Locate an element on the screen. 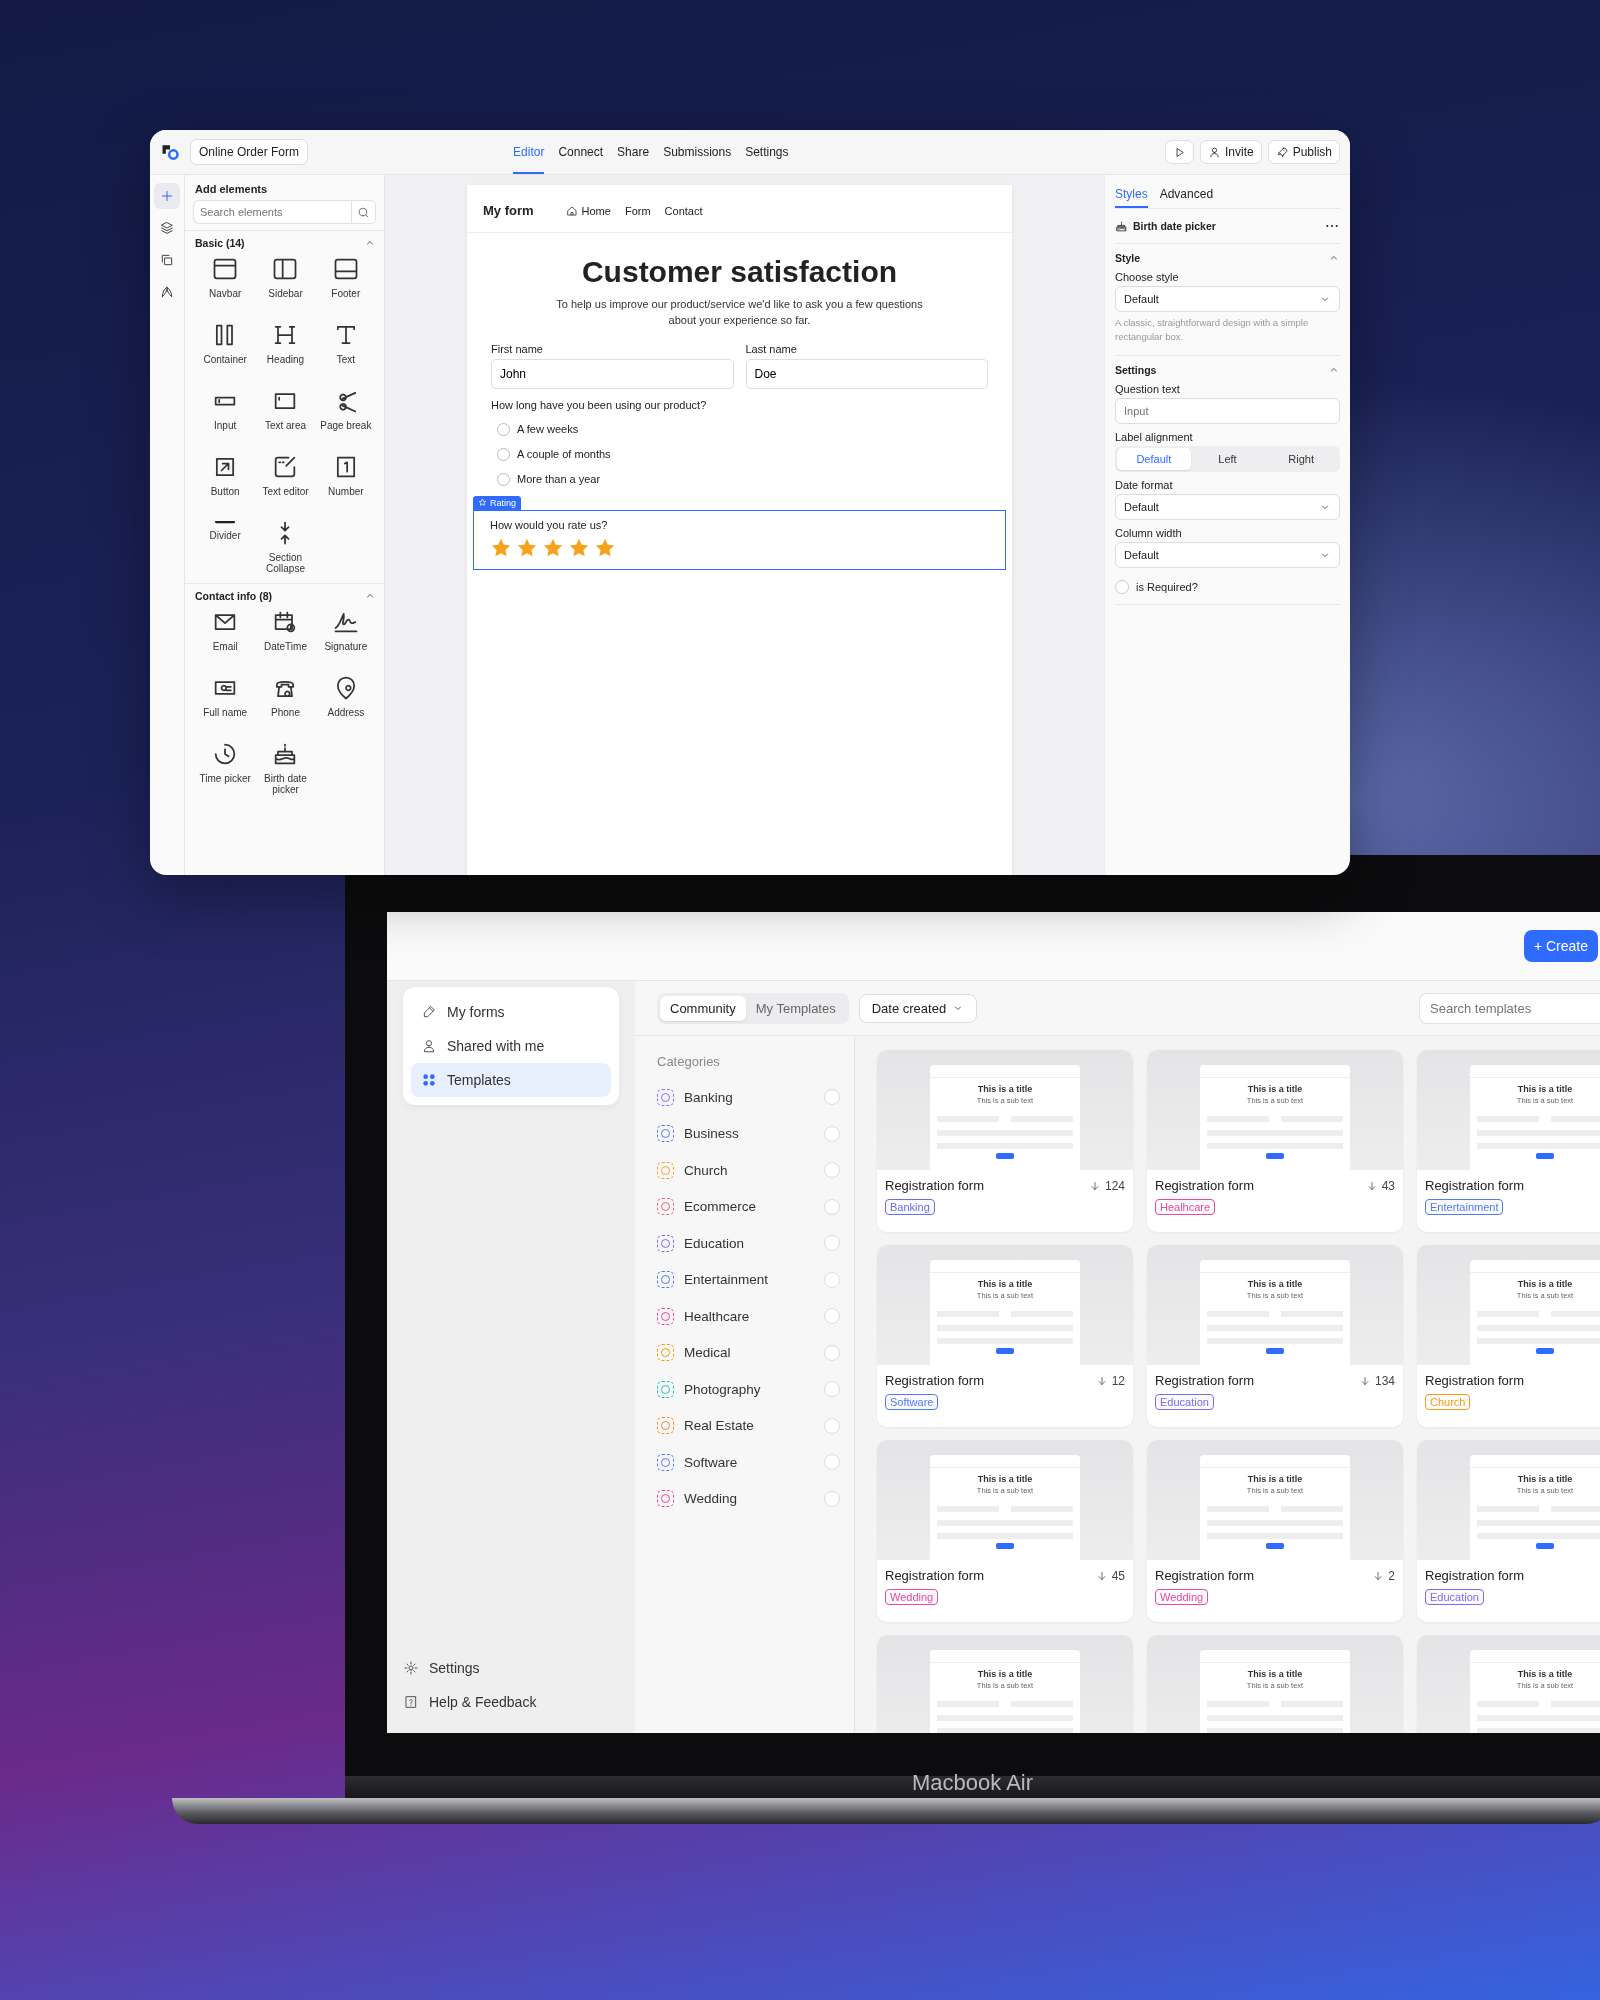  editor-tab: Submissions is located at coordinates (697, 152).